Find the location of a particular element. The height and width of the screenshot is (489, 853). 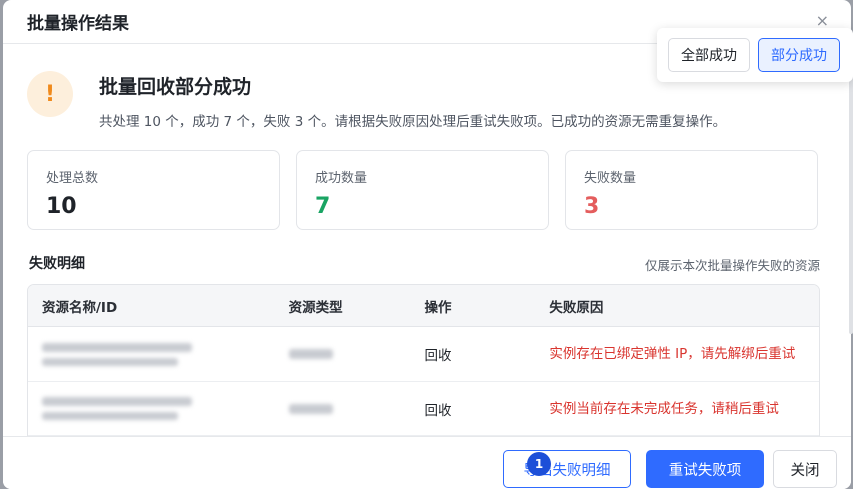

stat-card-total: 处理总数 10 is located at coordinates (153, 190).